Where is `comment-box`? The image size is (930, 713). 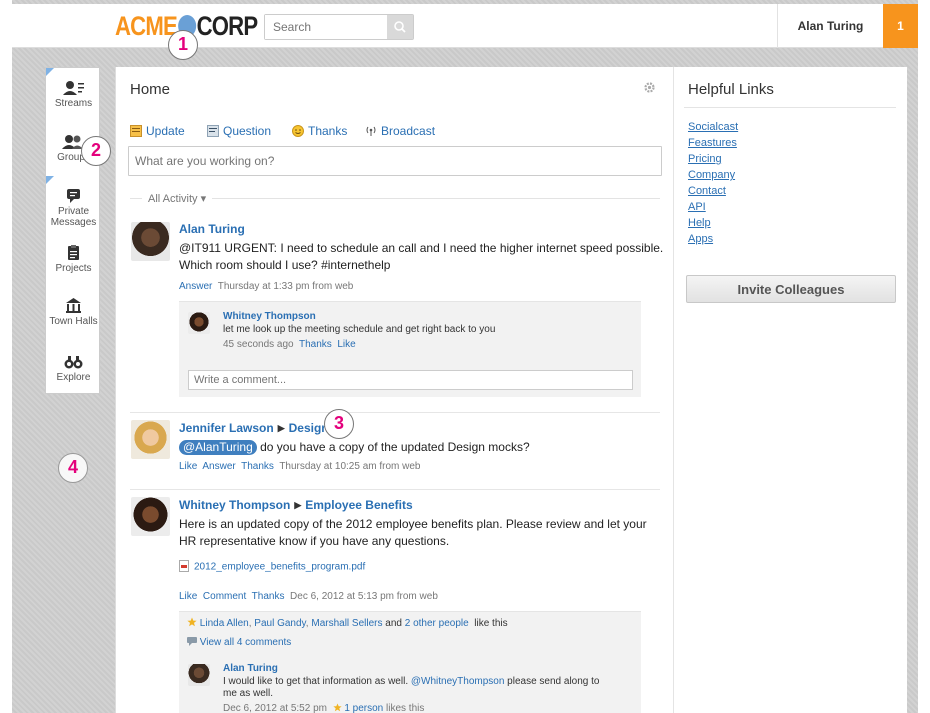
comment-box is located at coordinates (410, 380).